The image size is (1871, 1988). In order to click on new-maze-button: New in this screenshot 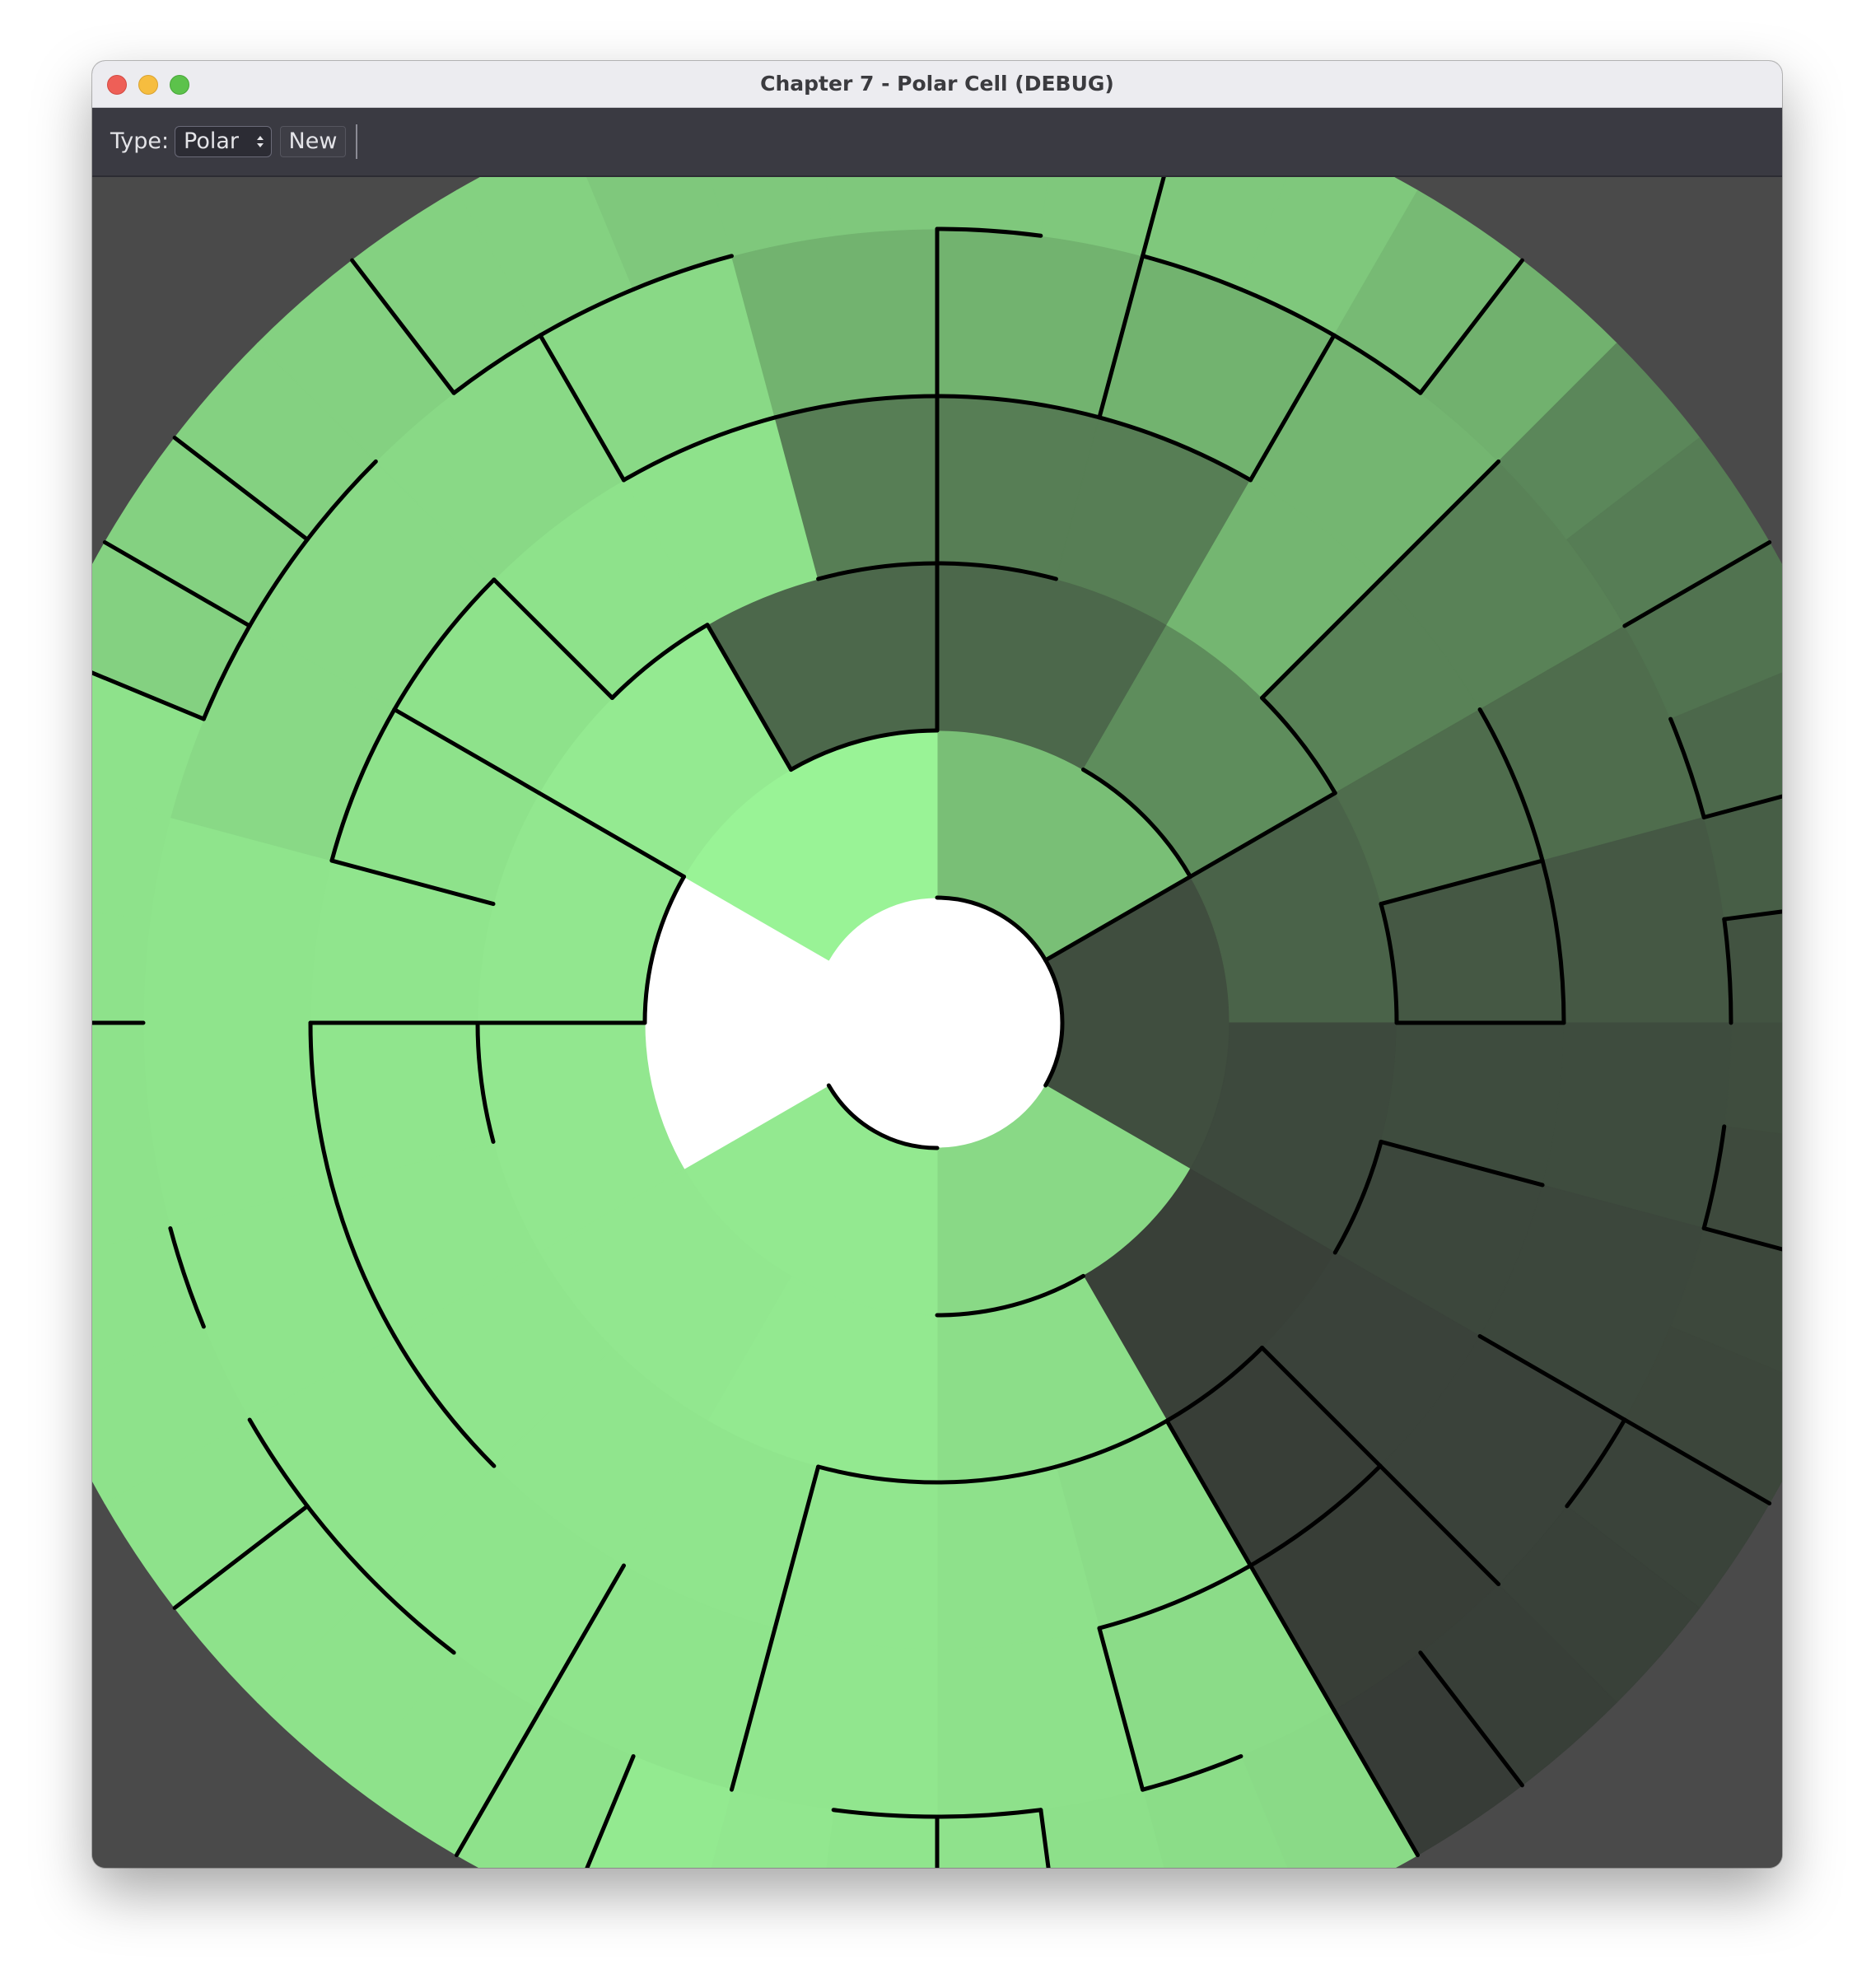, I will do `click(313, 141)`.